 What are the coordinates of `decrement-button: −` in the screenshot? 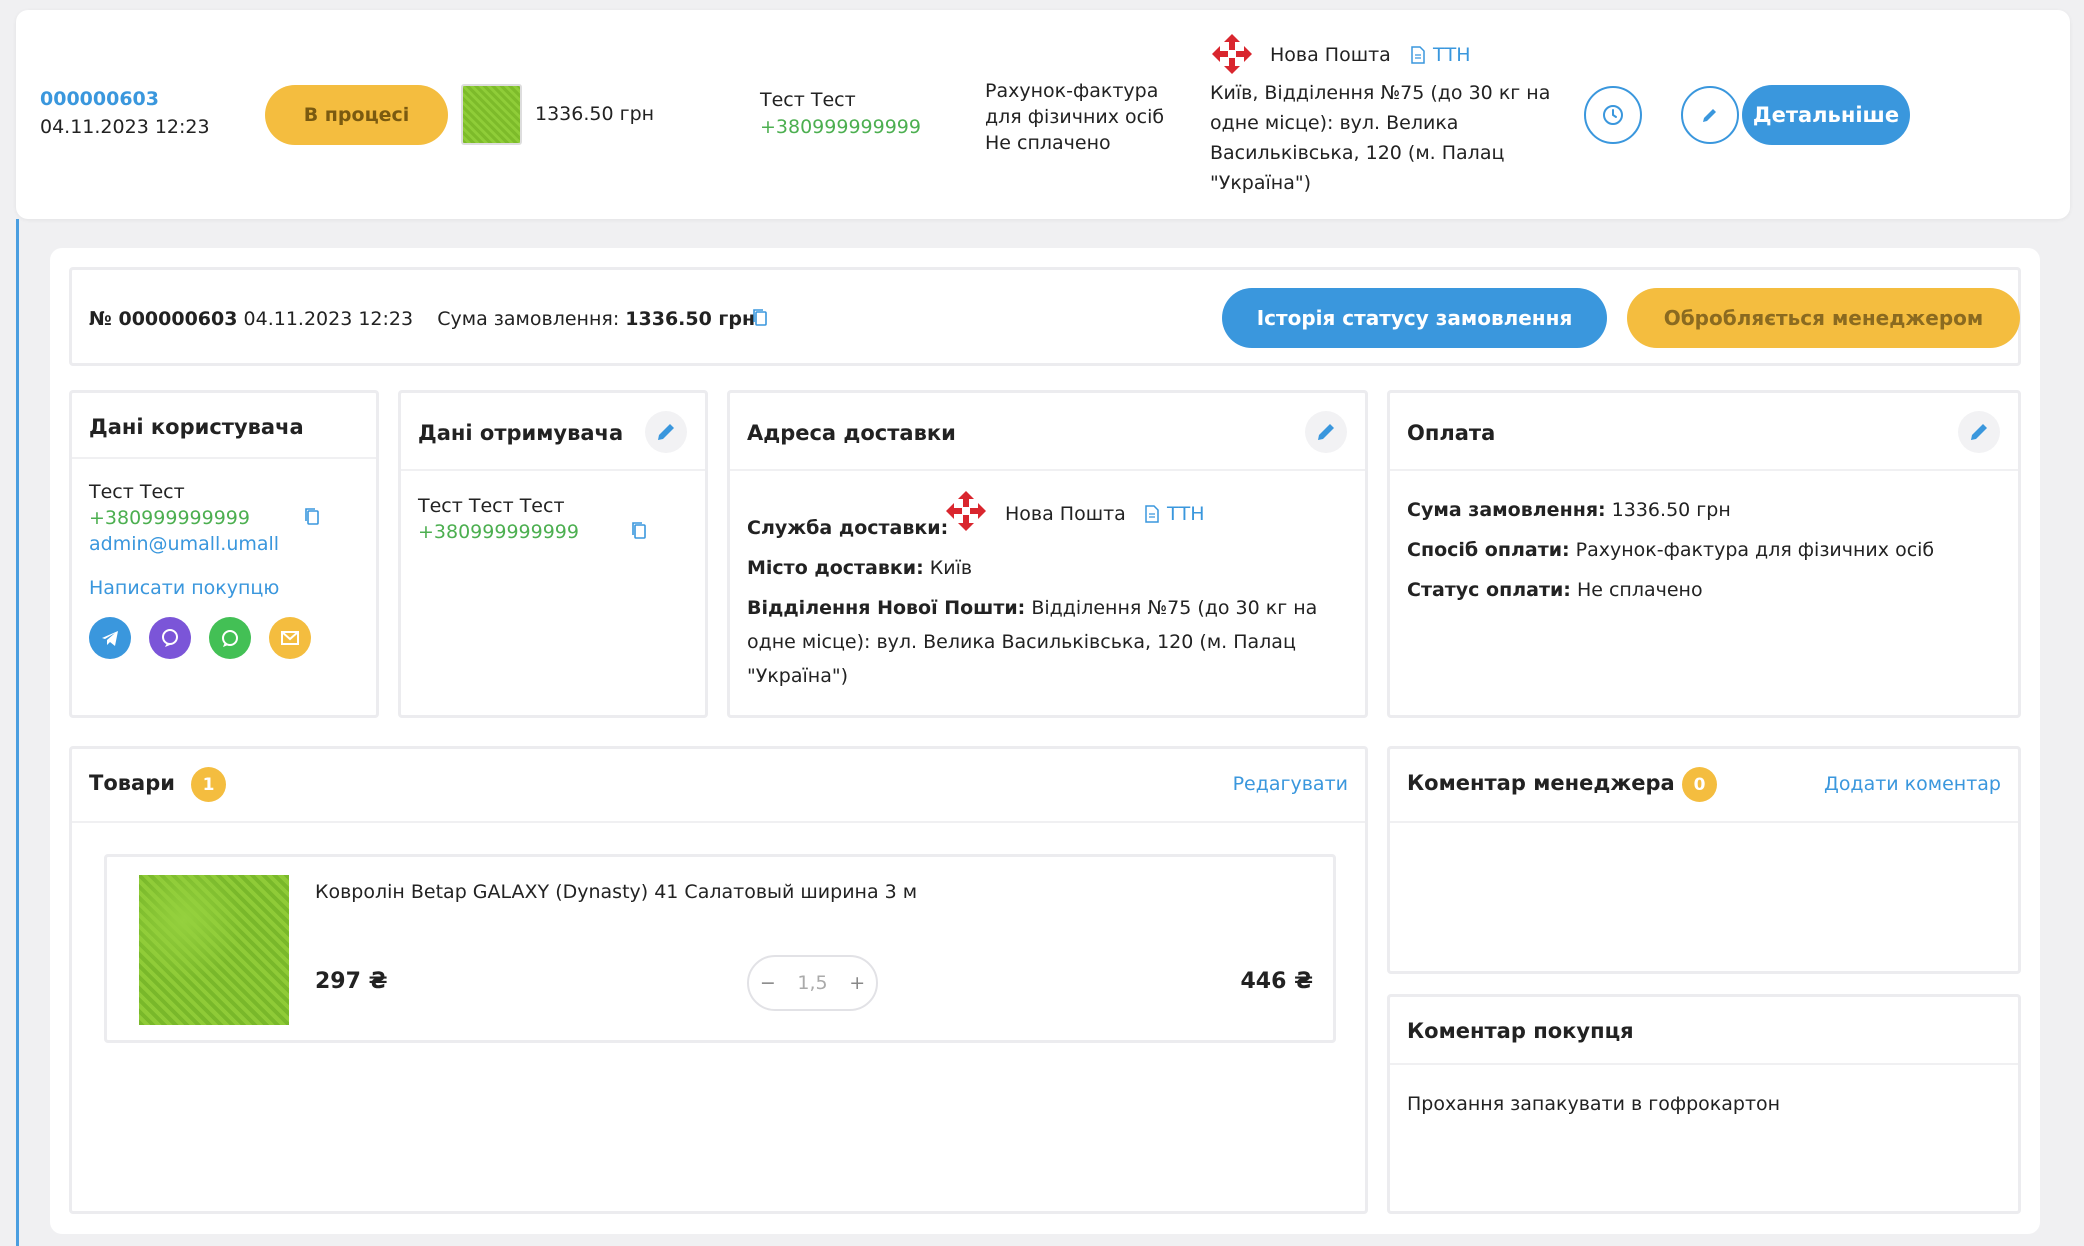 It's located at (768, 983).